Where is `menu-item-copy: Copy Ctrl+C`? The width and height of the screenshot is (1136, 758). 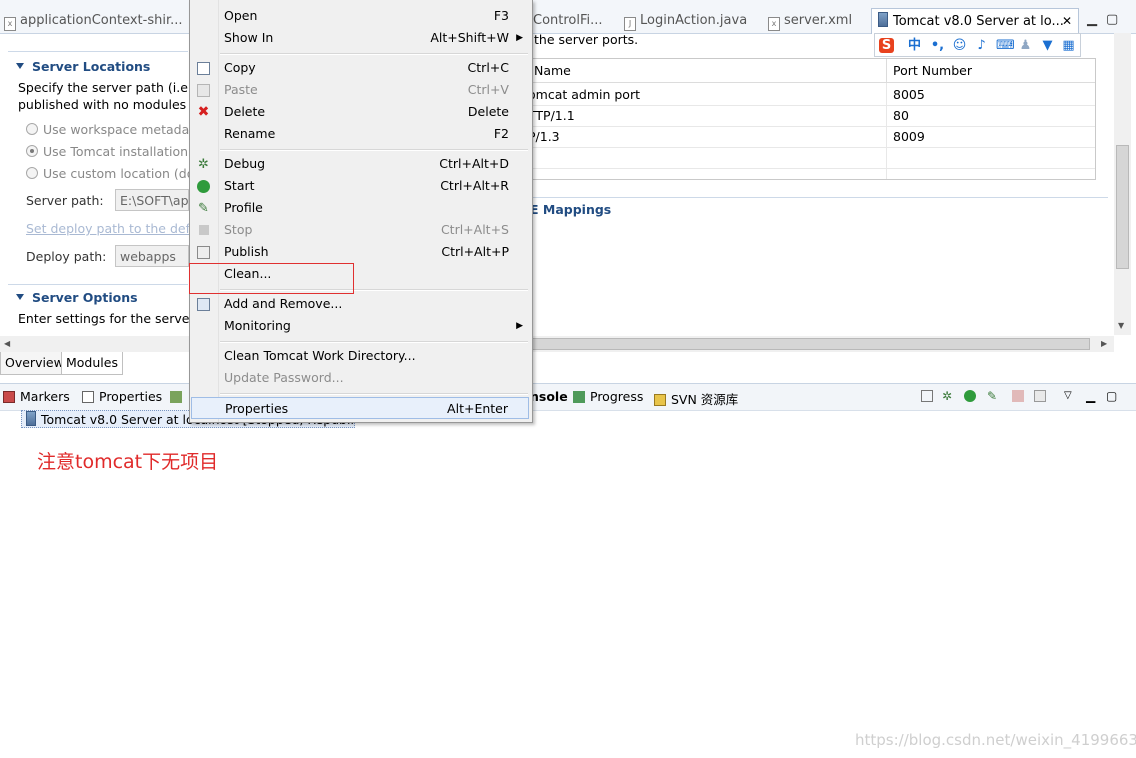 menu-item-copy: Copy Ctrl+C is located at coordinates (360, 68).